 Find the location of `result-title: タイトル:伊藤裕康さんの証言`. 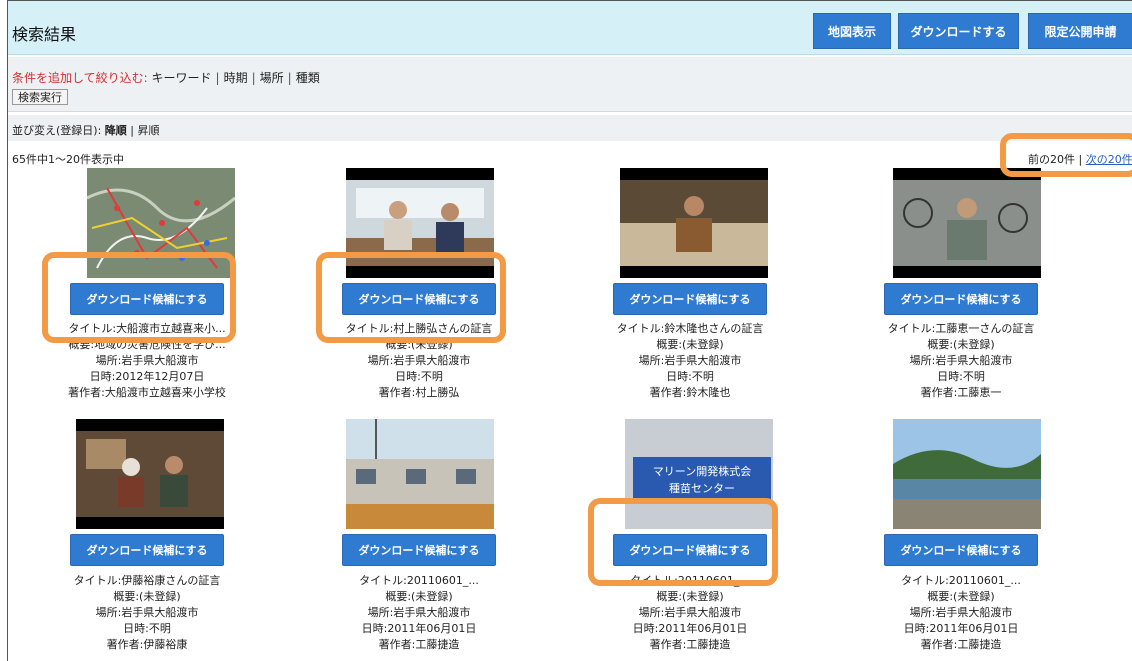

result-title: タイトル:伊藤裕康さんの証言 is located at coordinates (147, 581).